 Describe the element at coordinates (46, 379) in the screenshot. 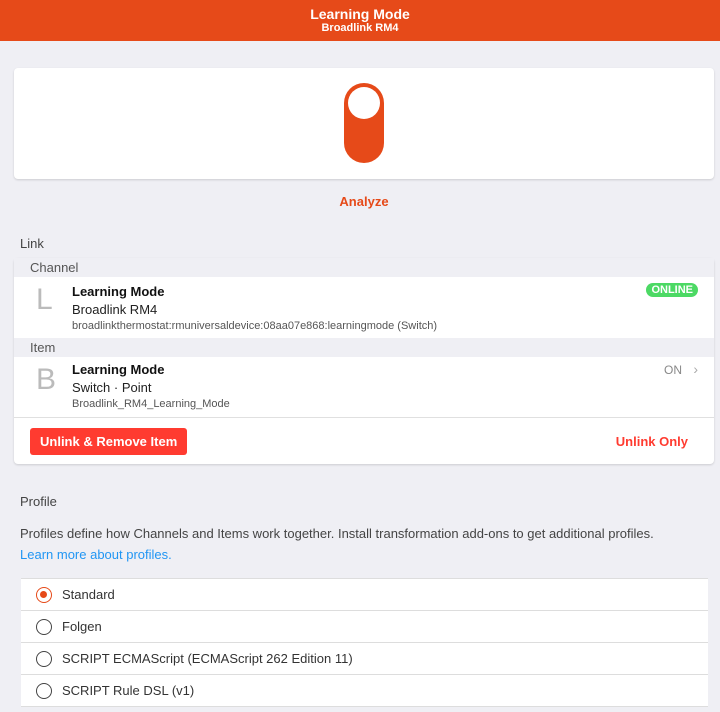

I see `item-letter-icon: B` at that location.